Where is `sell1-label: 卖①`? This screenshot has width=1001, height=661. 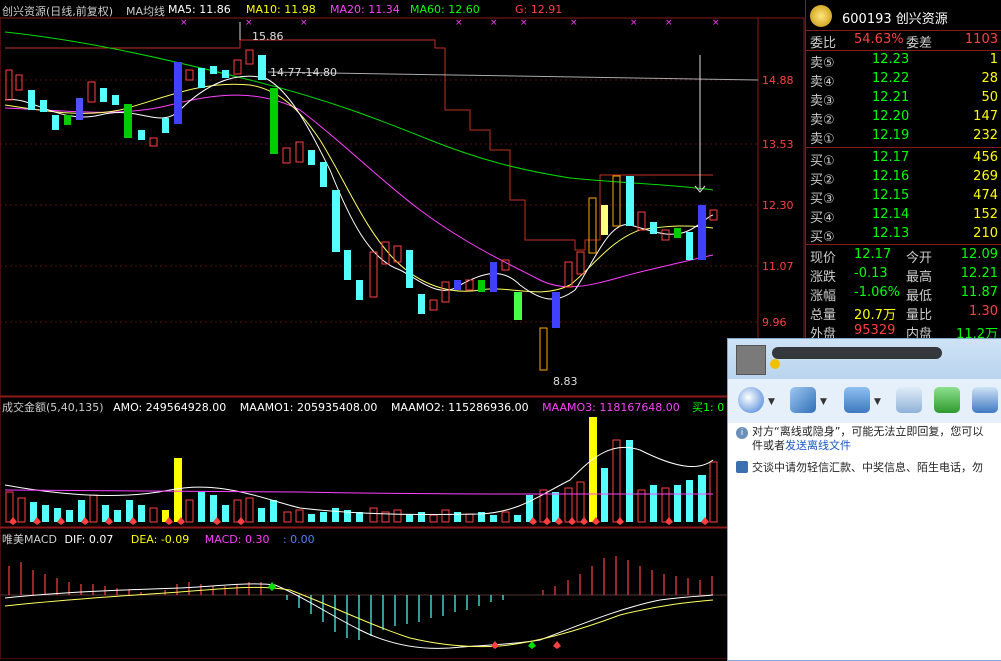
sell1-label: 卖① is located at coordinates (822, 139).